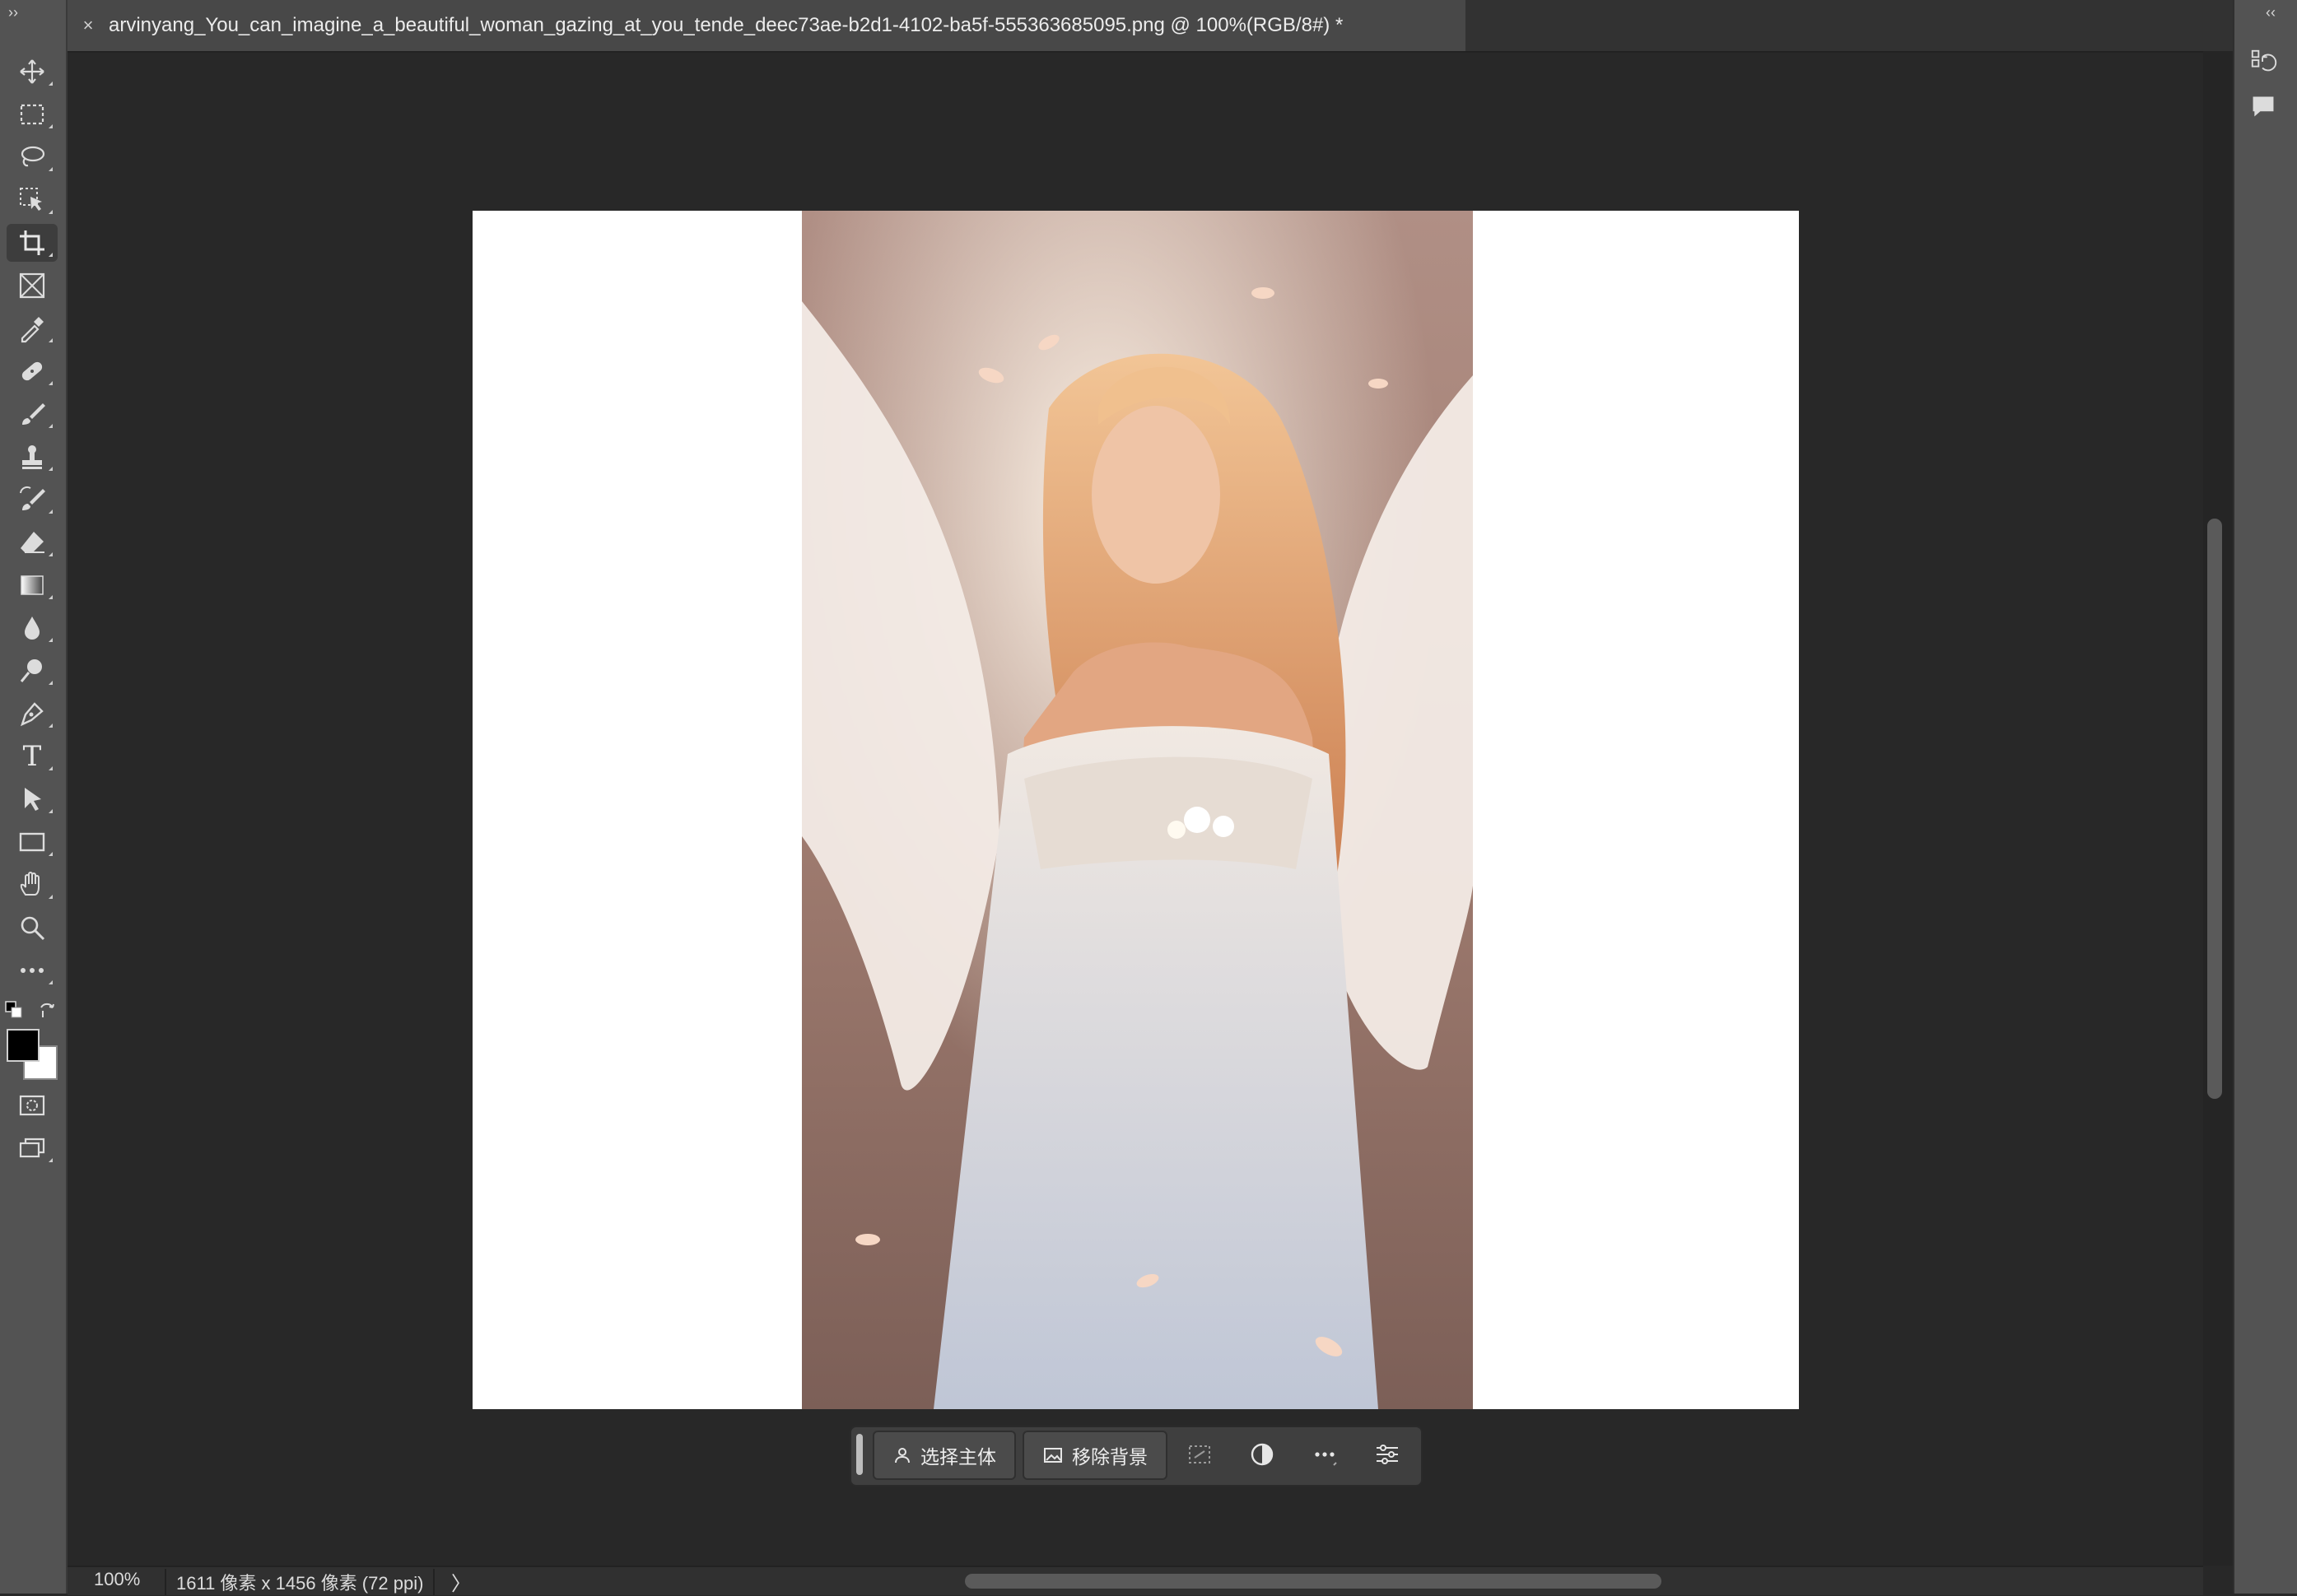 Image resolution: width=2297 pixels, height=1596 pixels. Describe the element at coordinates (2214, 809) in the screenshot. I see `vertical-scroll-thumb` at that location.